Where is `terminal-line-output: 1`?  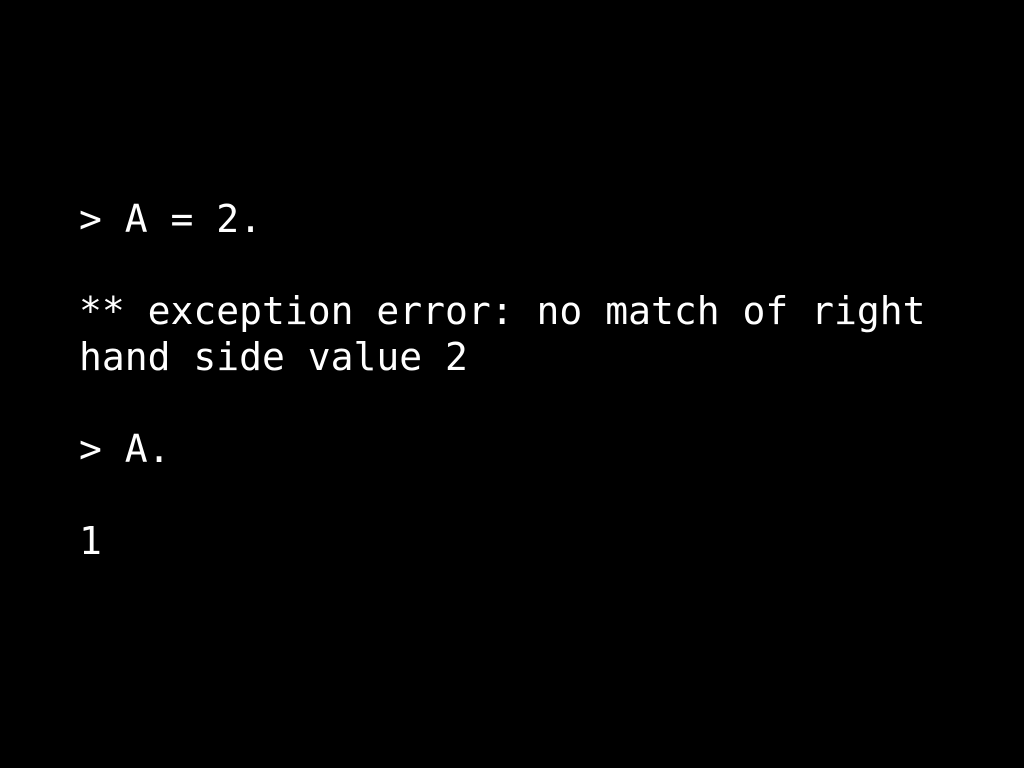
terminal-line-output: 1 is located at coordinates (90, 541).